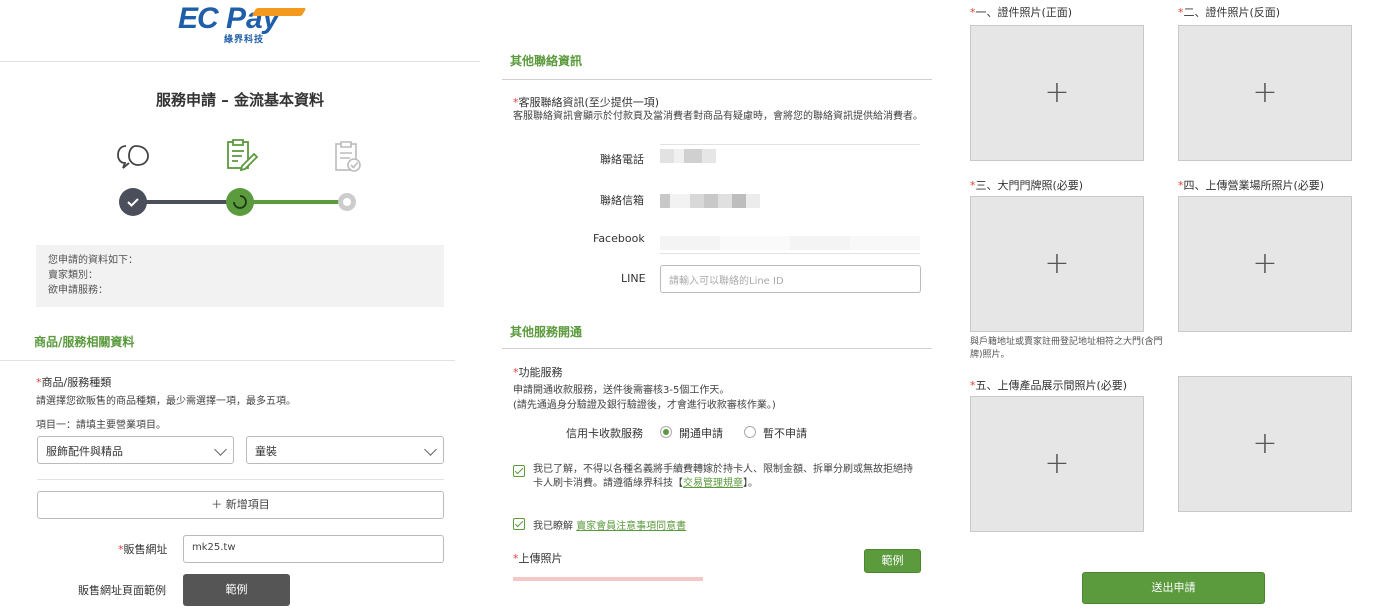 This screenshot has width=1400, height=614. What do you see at coordinates (519, 471) in the screenshot?
I see `agree-fee-checkbox` at bounding box center [519, 471].